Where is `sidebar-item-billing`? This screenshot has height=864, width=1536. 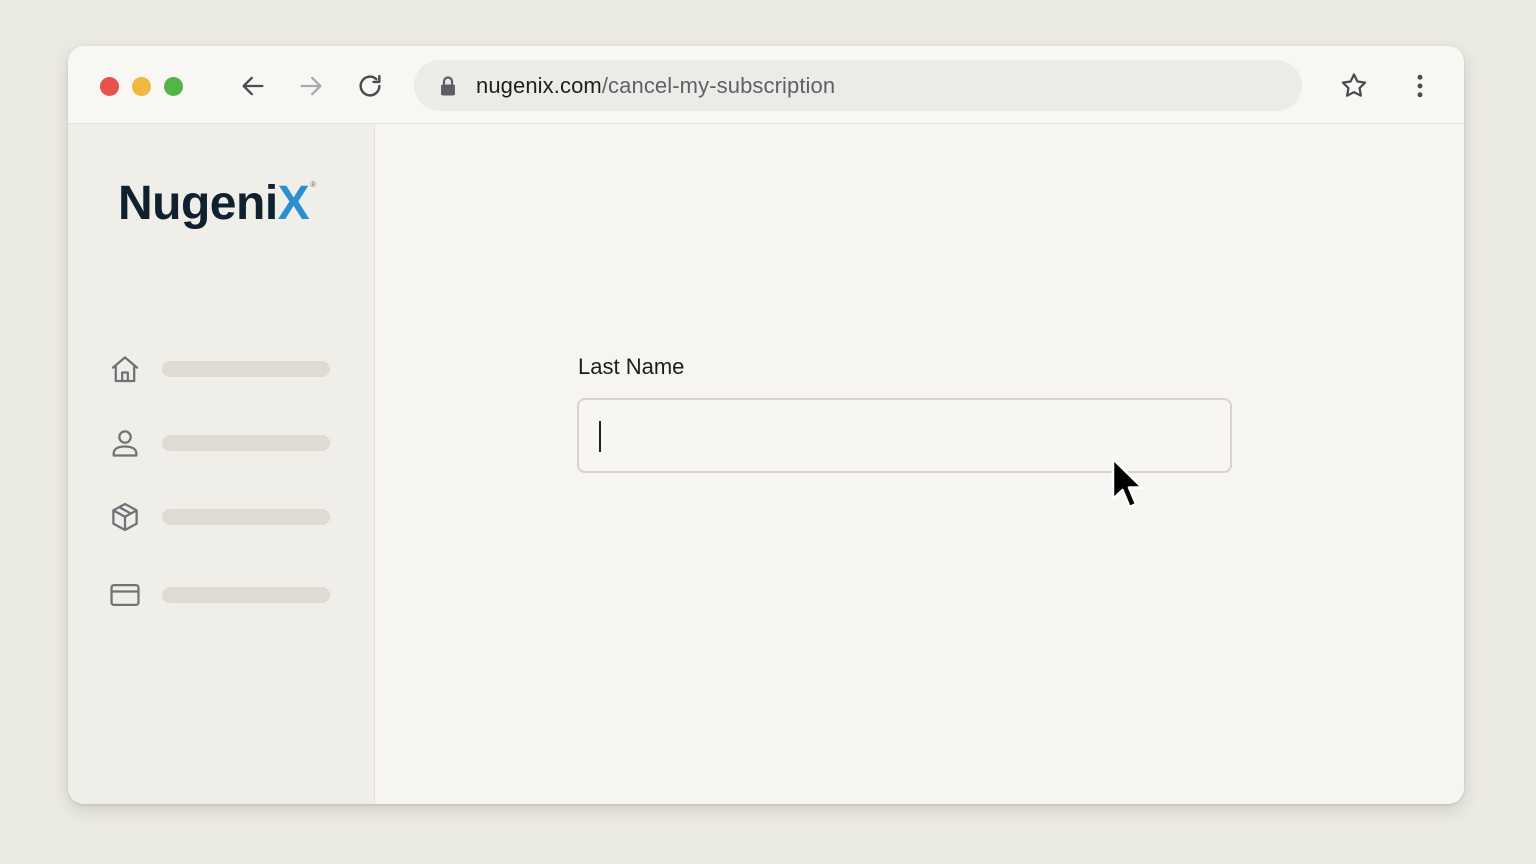
sidebar-item-billing is located at coordinates (221, 594).